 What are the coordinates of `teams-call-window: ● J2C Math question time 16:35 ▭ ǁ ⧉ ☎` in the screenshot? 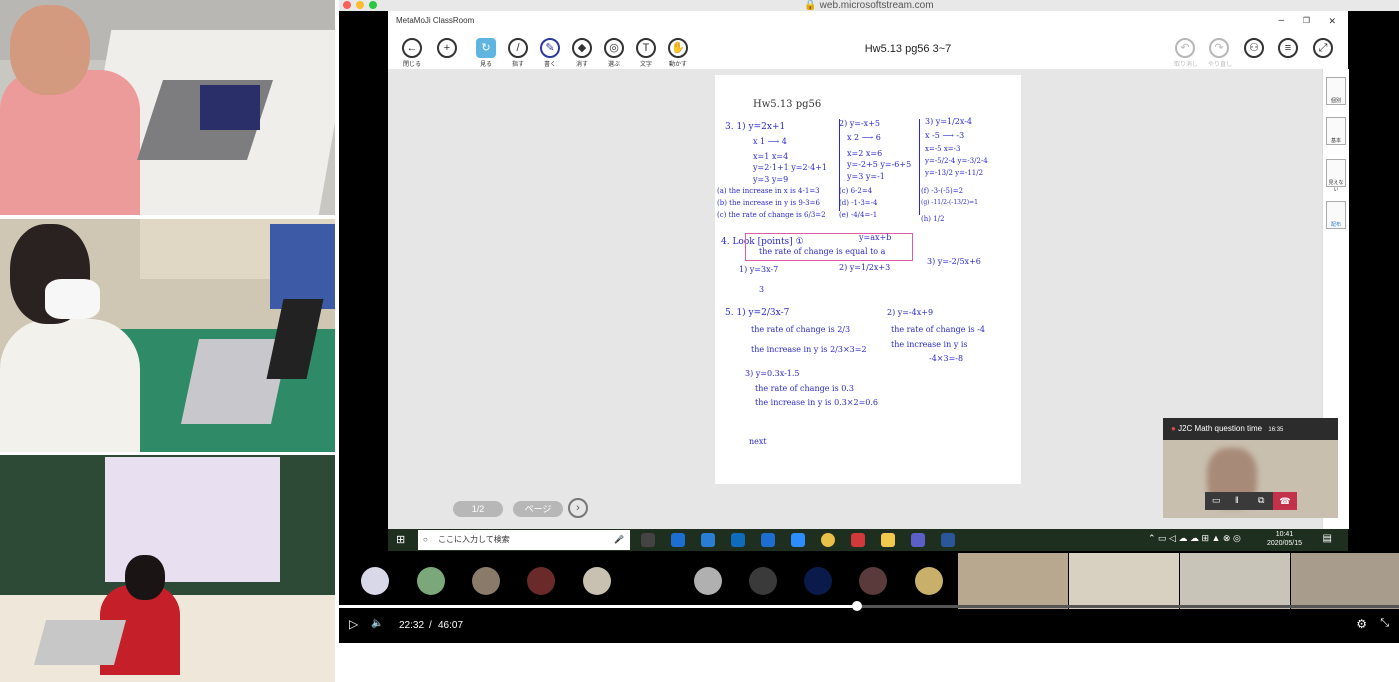 It's located at (1250, 468).